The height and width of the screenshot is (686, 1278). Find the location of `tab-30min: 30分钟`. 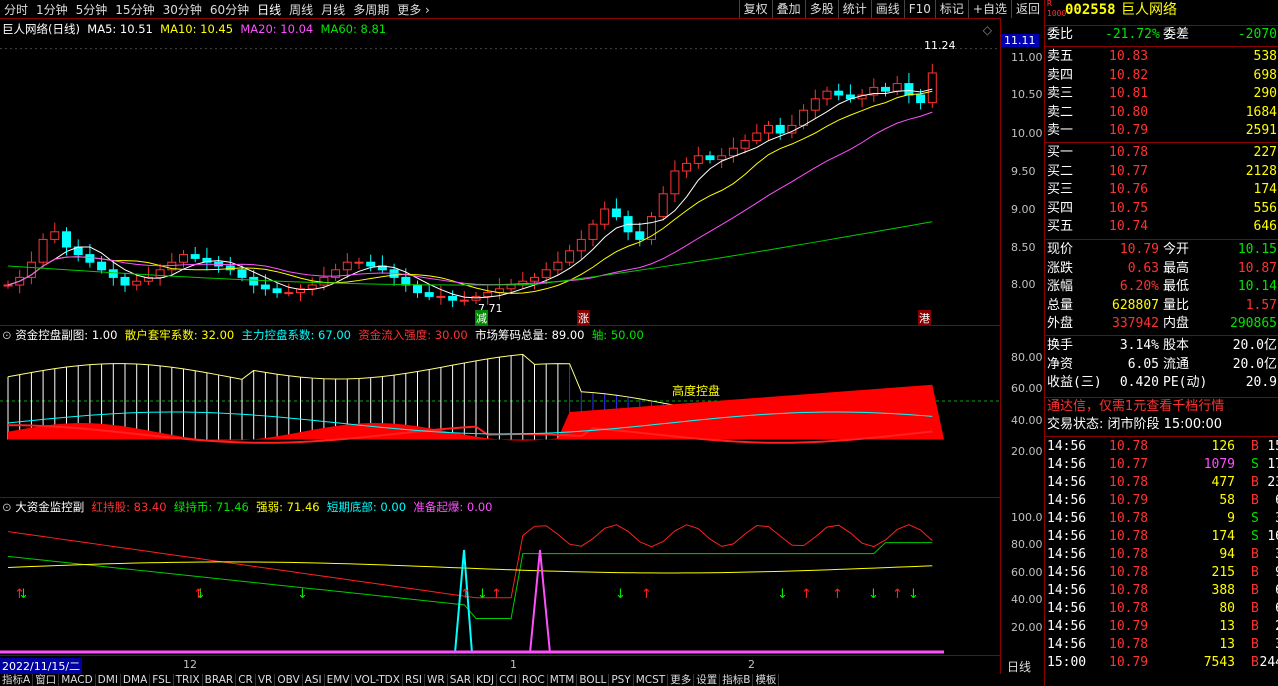

tab-30min: 30分钟 is located at coordinates (182, 9).